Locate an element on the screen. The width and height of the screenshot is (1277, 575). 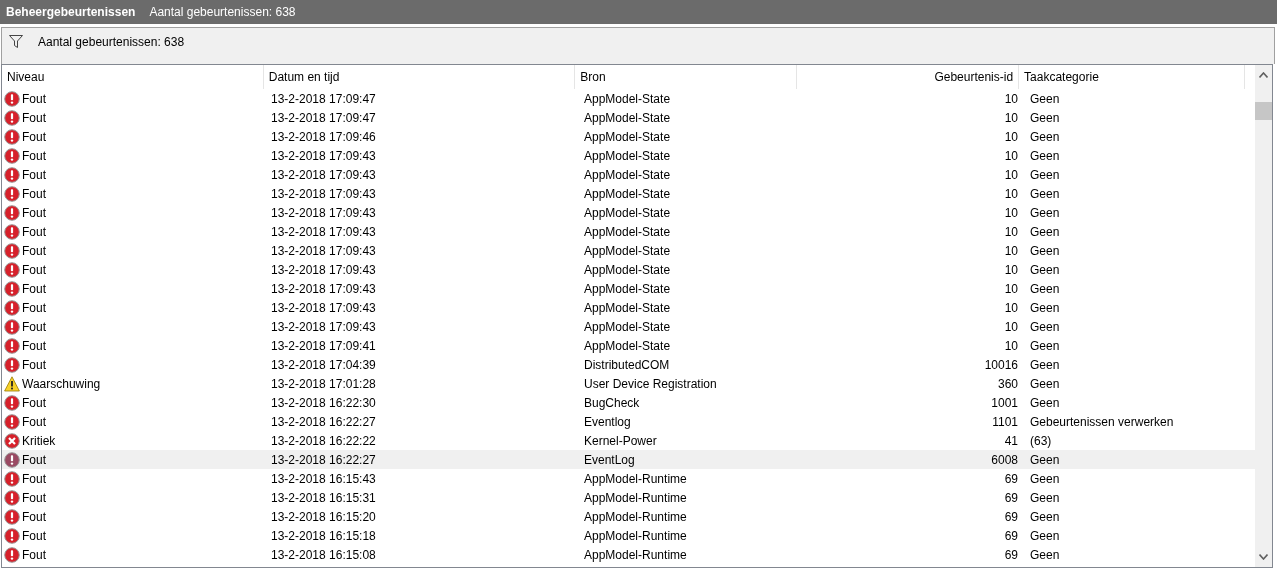
event-row: Fout 13-2-2018 16:22:27 Eventlog 1101 Gebeurtenissen verwerken is located at coordinates (628, 421).